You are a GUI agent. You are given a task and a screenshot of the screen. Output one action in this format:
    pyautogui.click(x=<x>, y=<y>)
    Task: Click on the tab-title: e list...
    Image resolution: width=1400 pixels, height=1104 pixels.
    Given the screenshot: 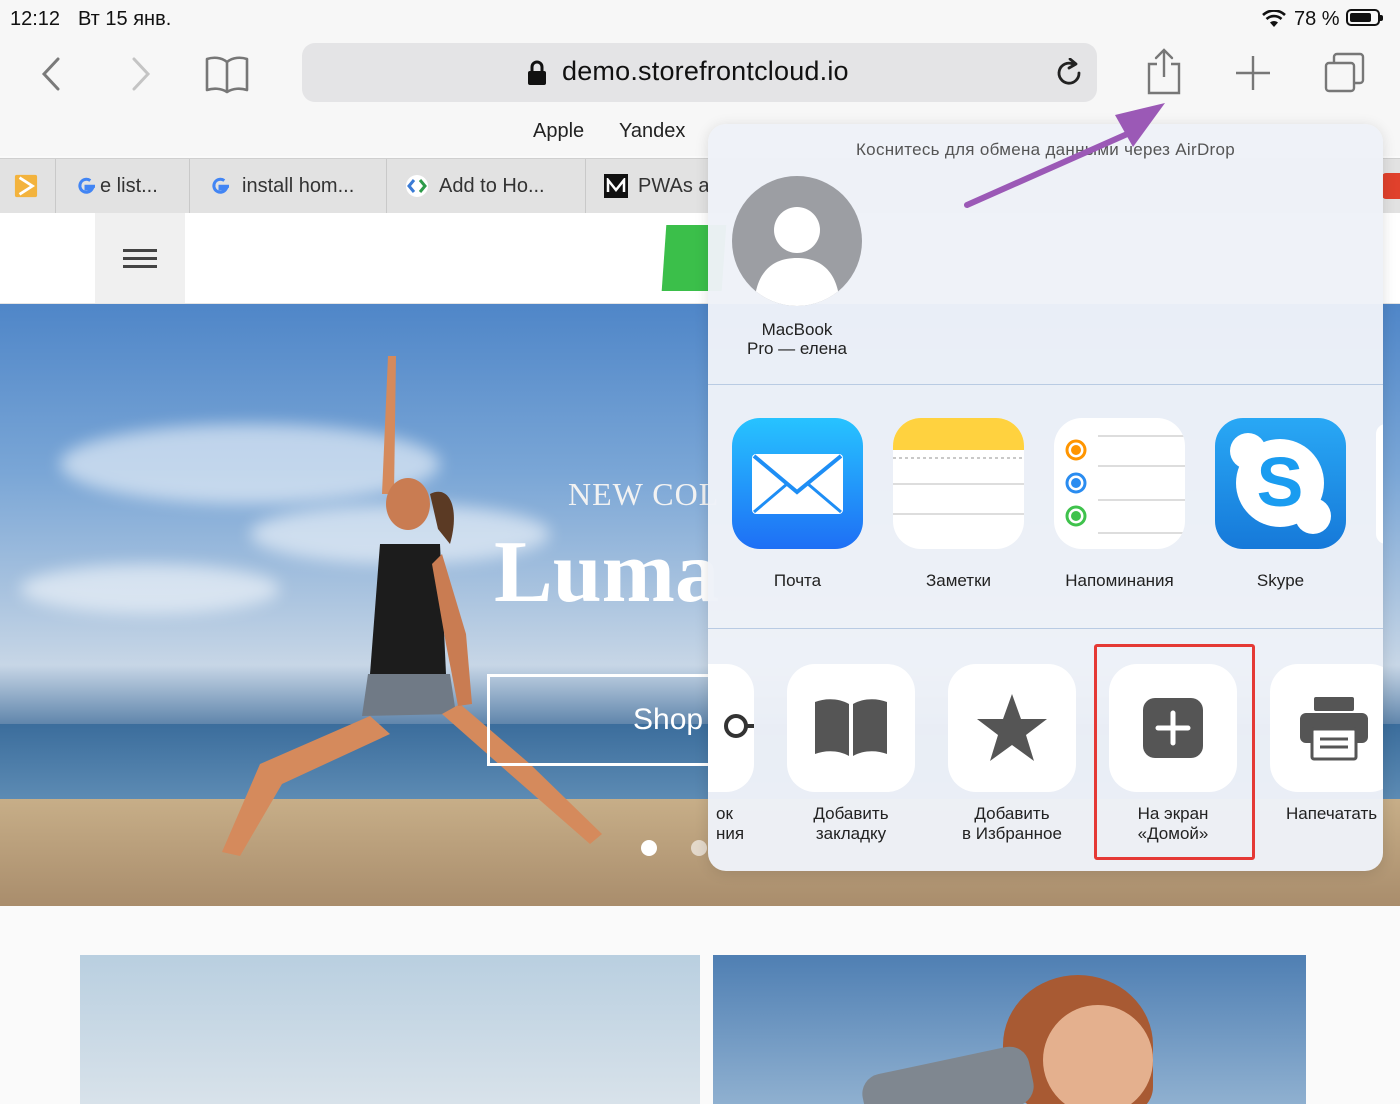 What is the action you would take?
    pyautogui.click(x=129, y=185)
    